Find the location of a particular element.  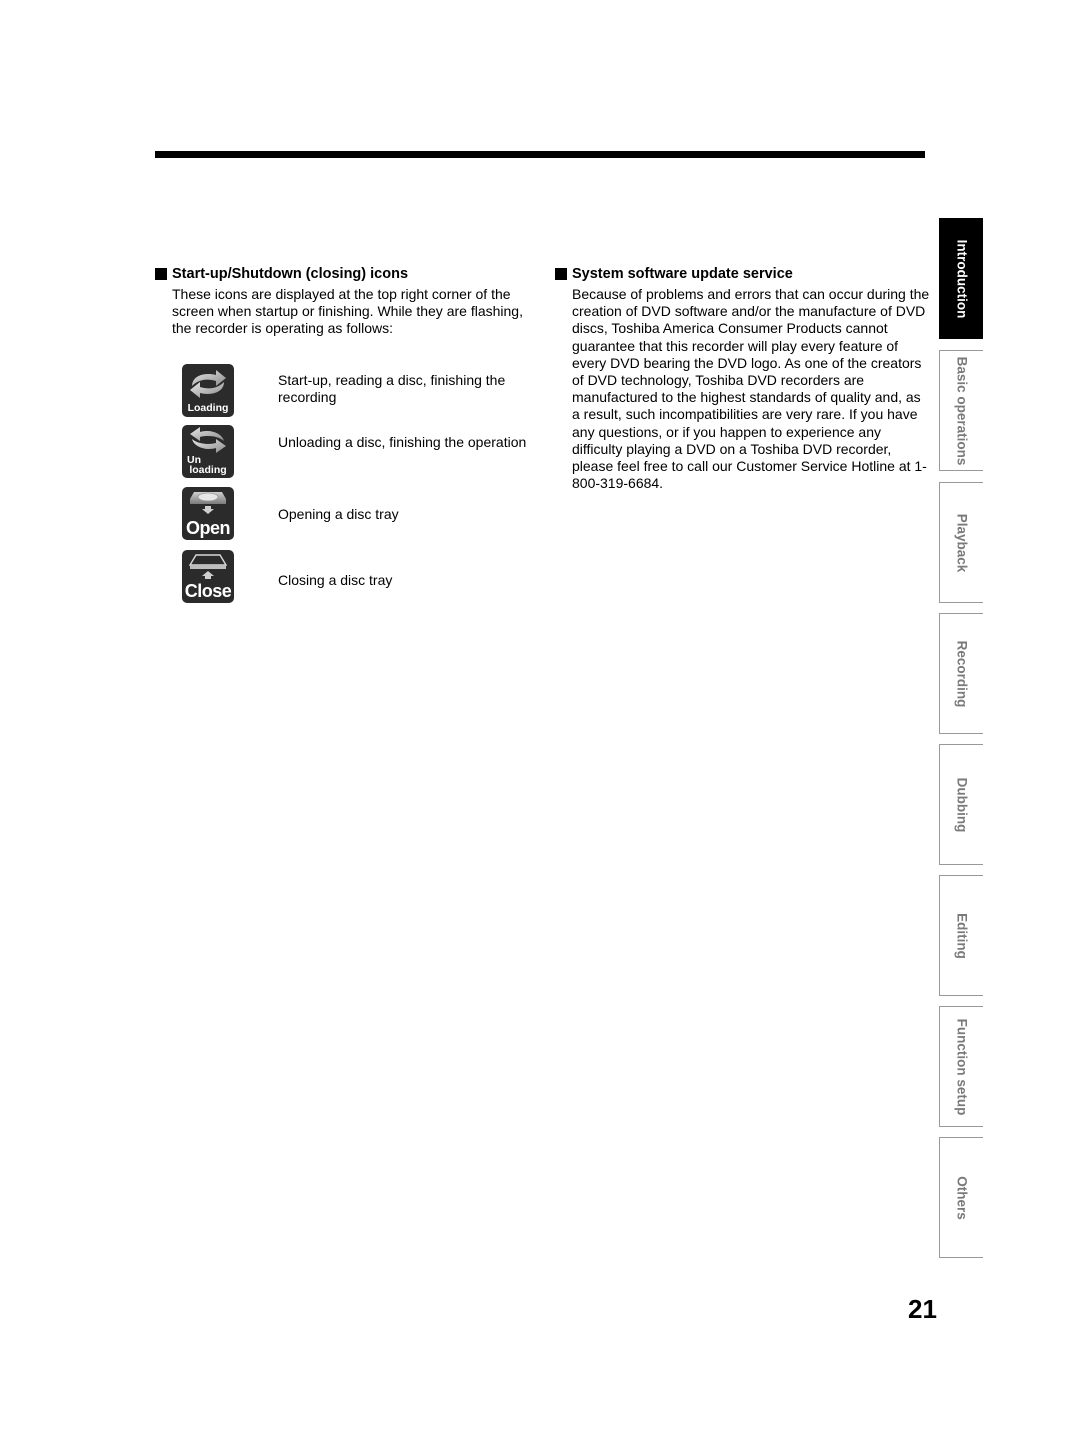

tab-function-setup: Function setup is located at coordinates (961, 1066).